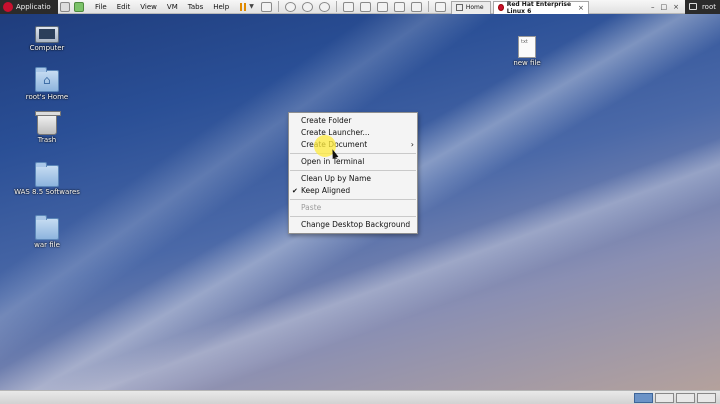 The width and height of the screenshot is (720, 404). What do you see at coordinates (692, 6) in the screenshot?
I see `display-icon` at bounding box center [692, 6].